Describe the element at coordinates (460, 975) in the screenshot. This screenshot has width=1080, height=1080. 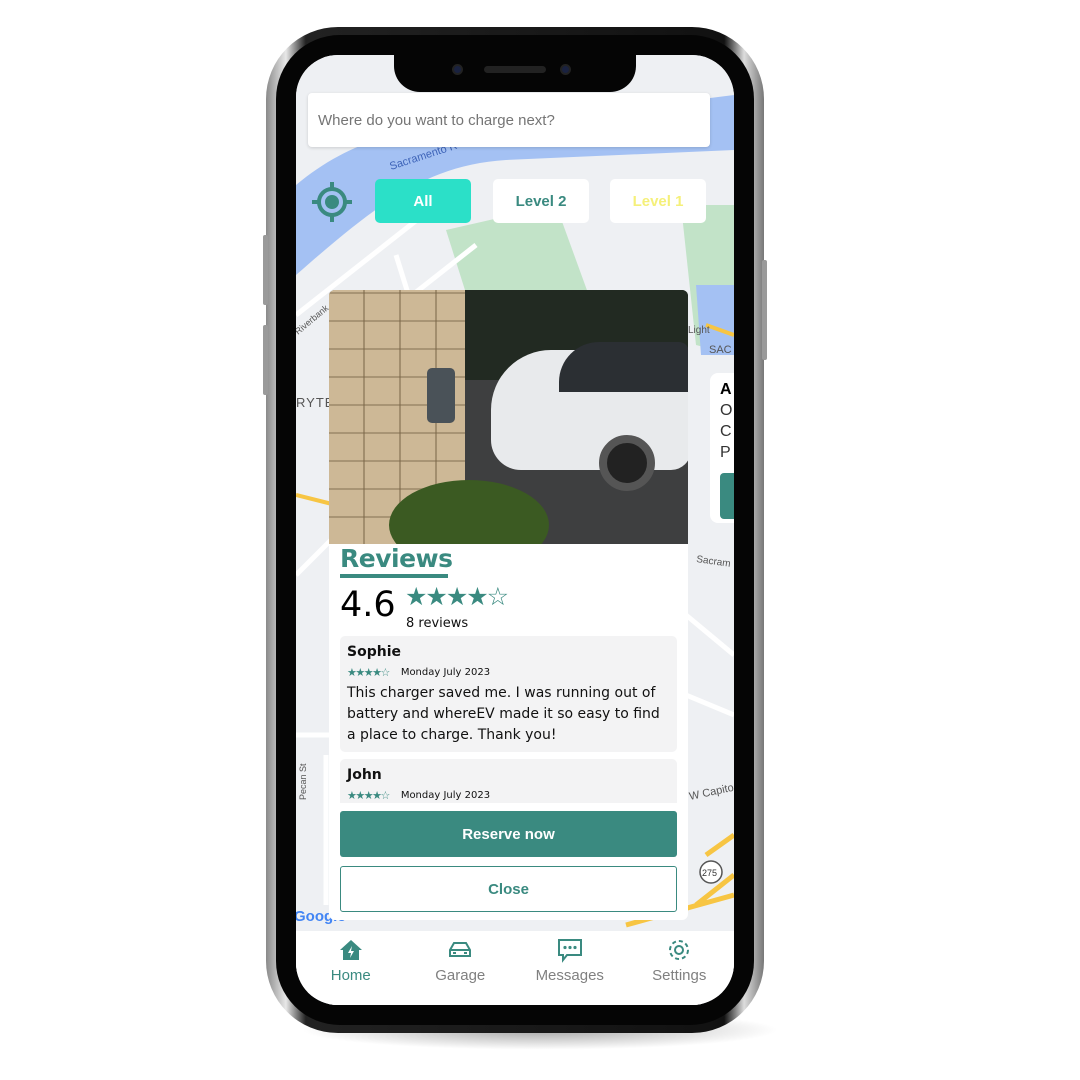
I see `tab-label: Garage` at that location.